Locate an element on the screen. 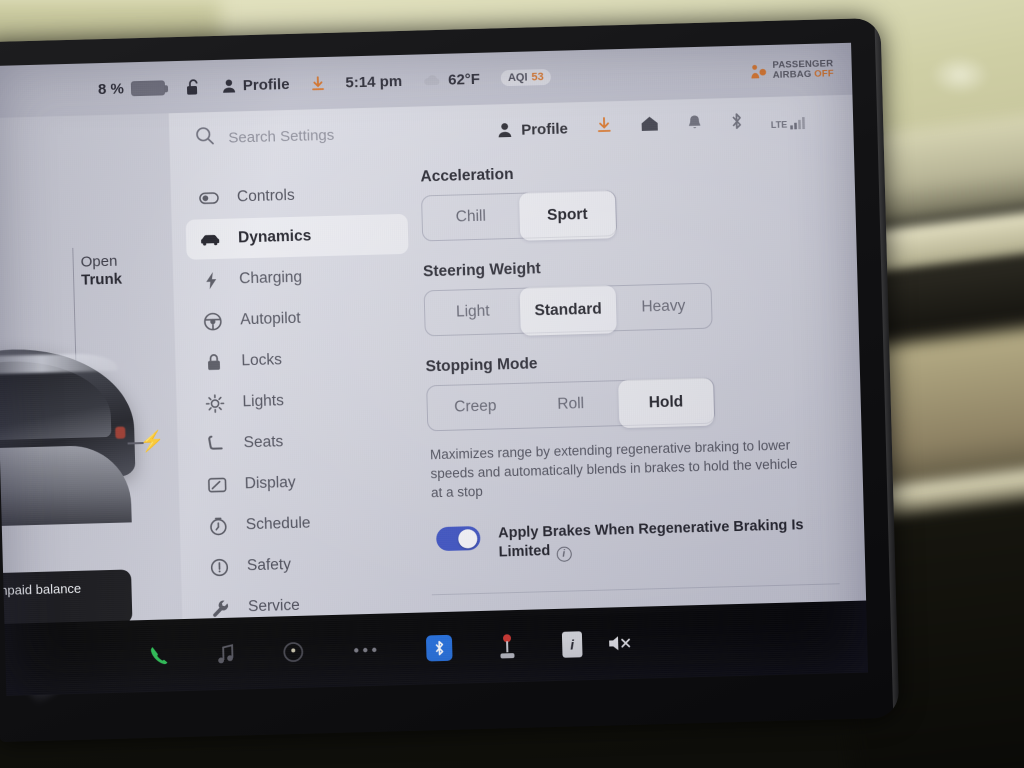 The height and width of the screenshot is (768, 1024). toggle-icon is located at coordinates (209, 198).